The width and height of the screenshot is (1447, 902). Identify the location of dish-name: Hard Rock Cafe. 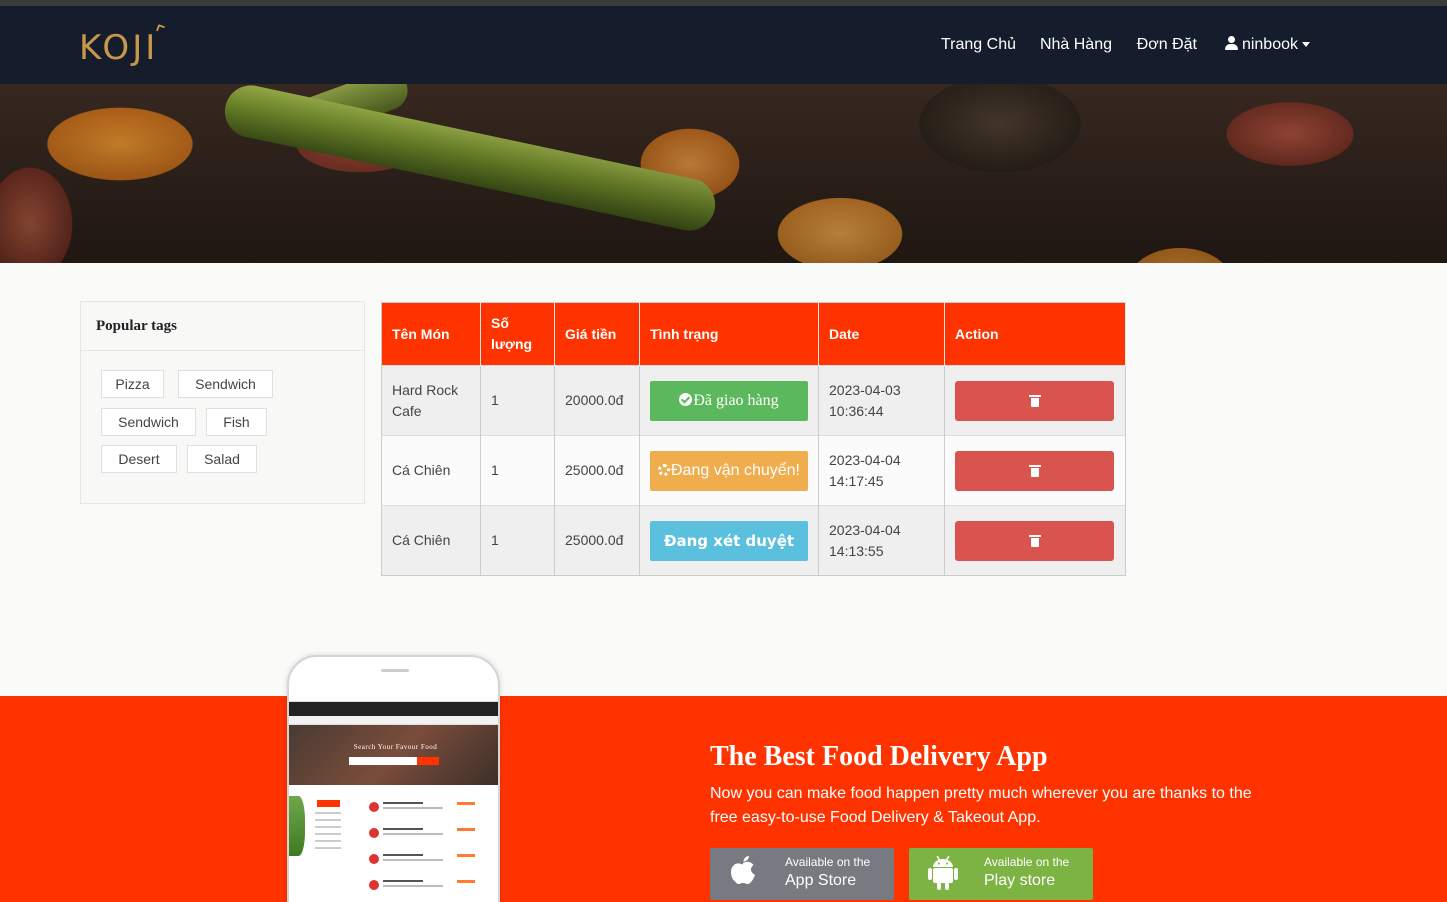
(431, 400).